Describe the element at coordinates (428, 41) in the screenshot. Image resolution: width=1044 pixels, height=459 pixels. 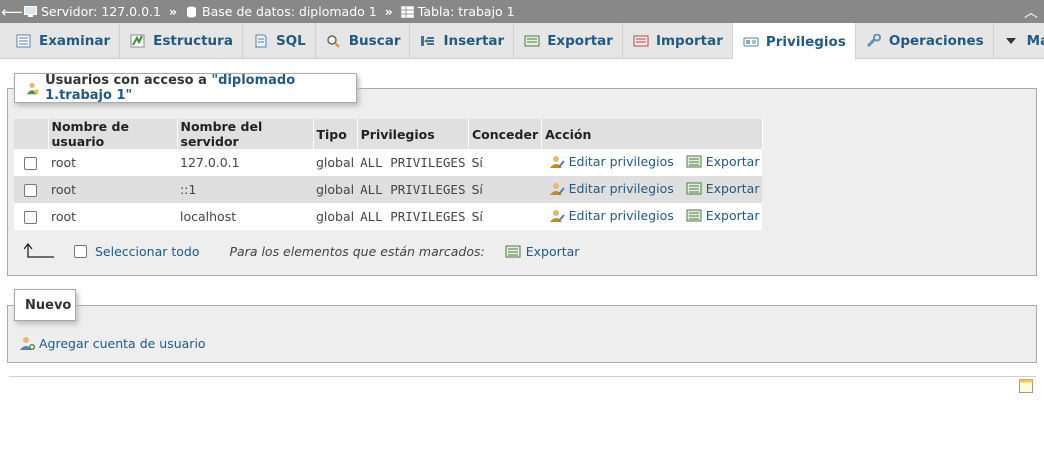
I see `insert-icon` at that location.